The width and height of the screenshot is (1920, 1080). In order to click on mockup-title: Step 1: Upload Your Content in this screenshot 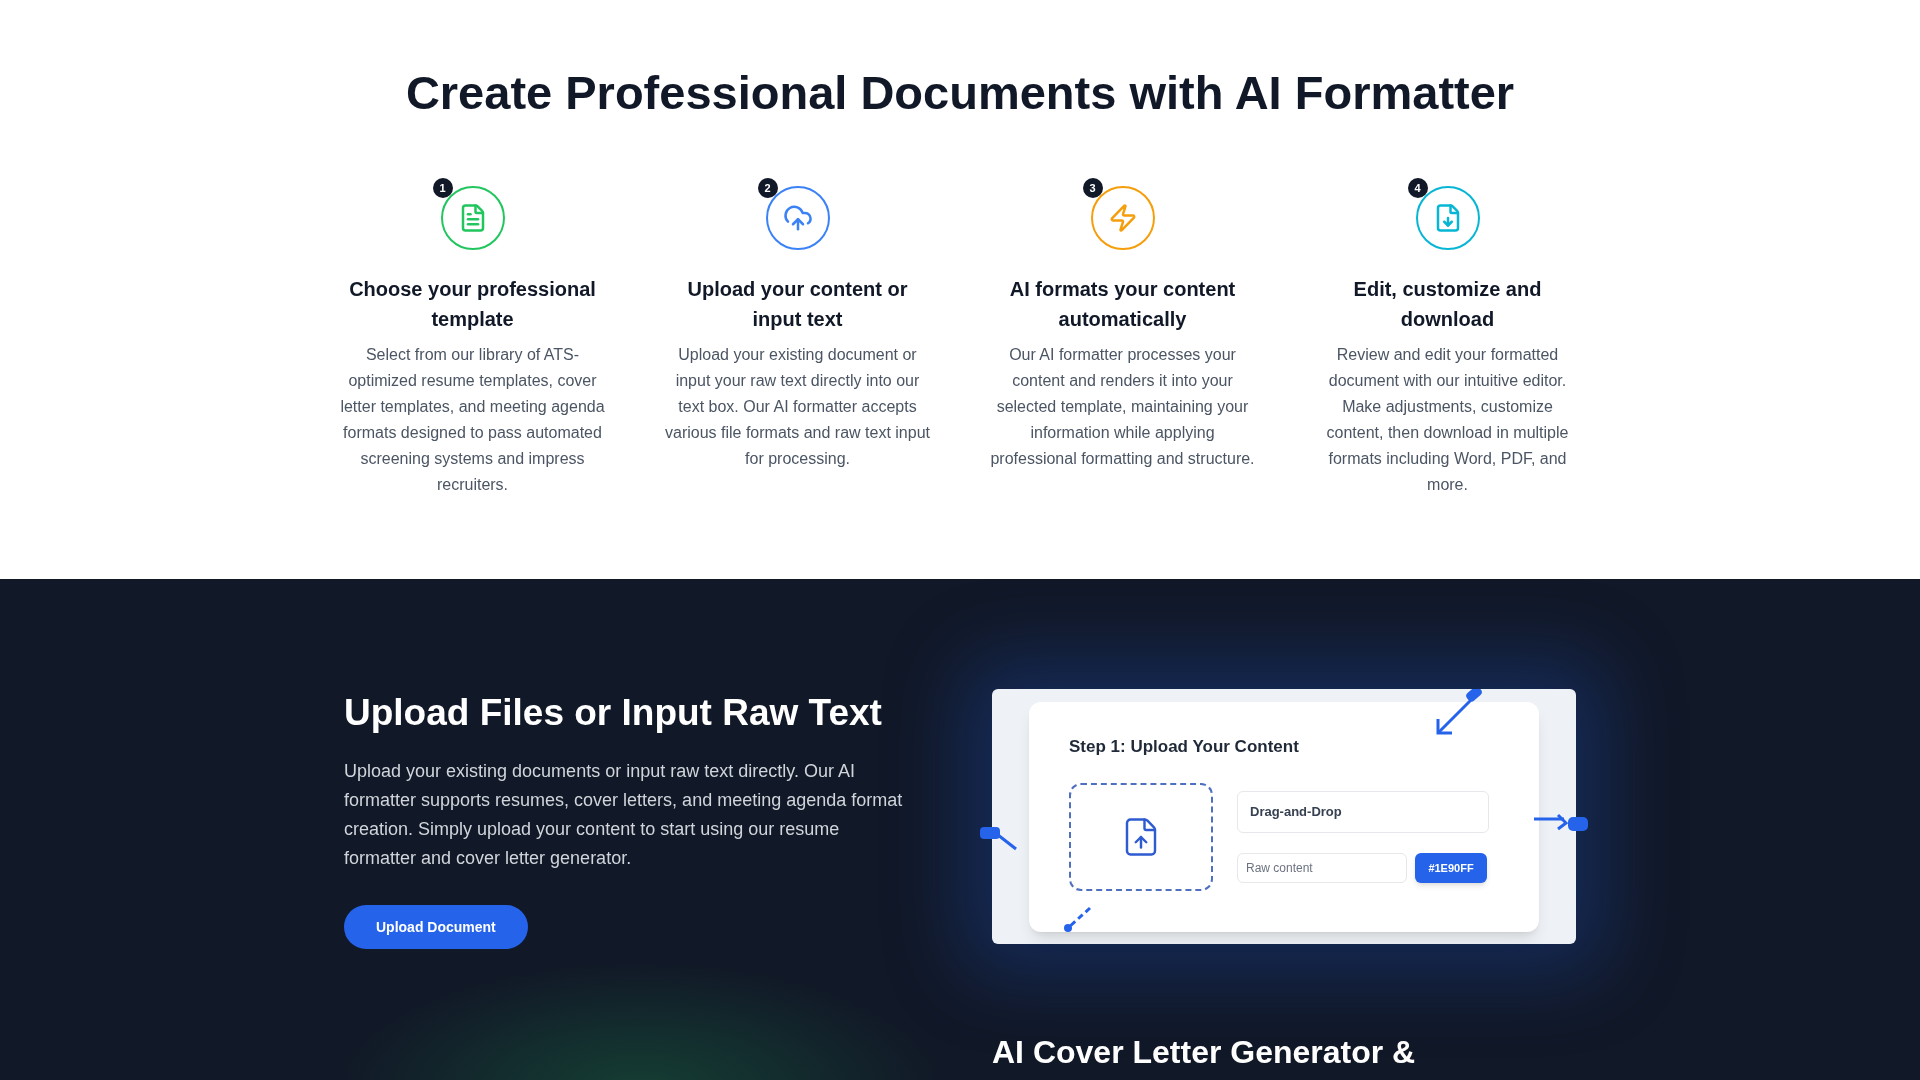, I will do `click(1184, 746)`.